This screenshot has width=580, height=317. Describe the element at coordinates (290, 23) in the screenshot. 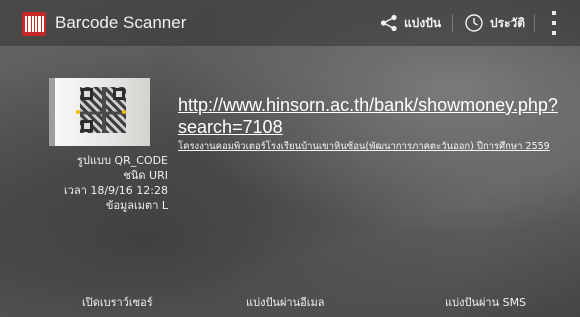

I see `action-bar: Barcode Scanner แบ่งปัน ประวัติ` at that location.